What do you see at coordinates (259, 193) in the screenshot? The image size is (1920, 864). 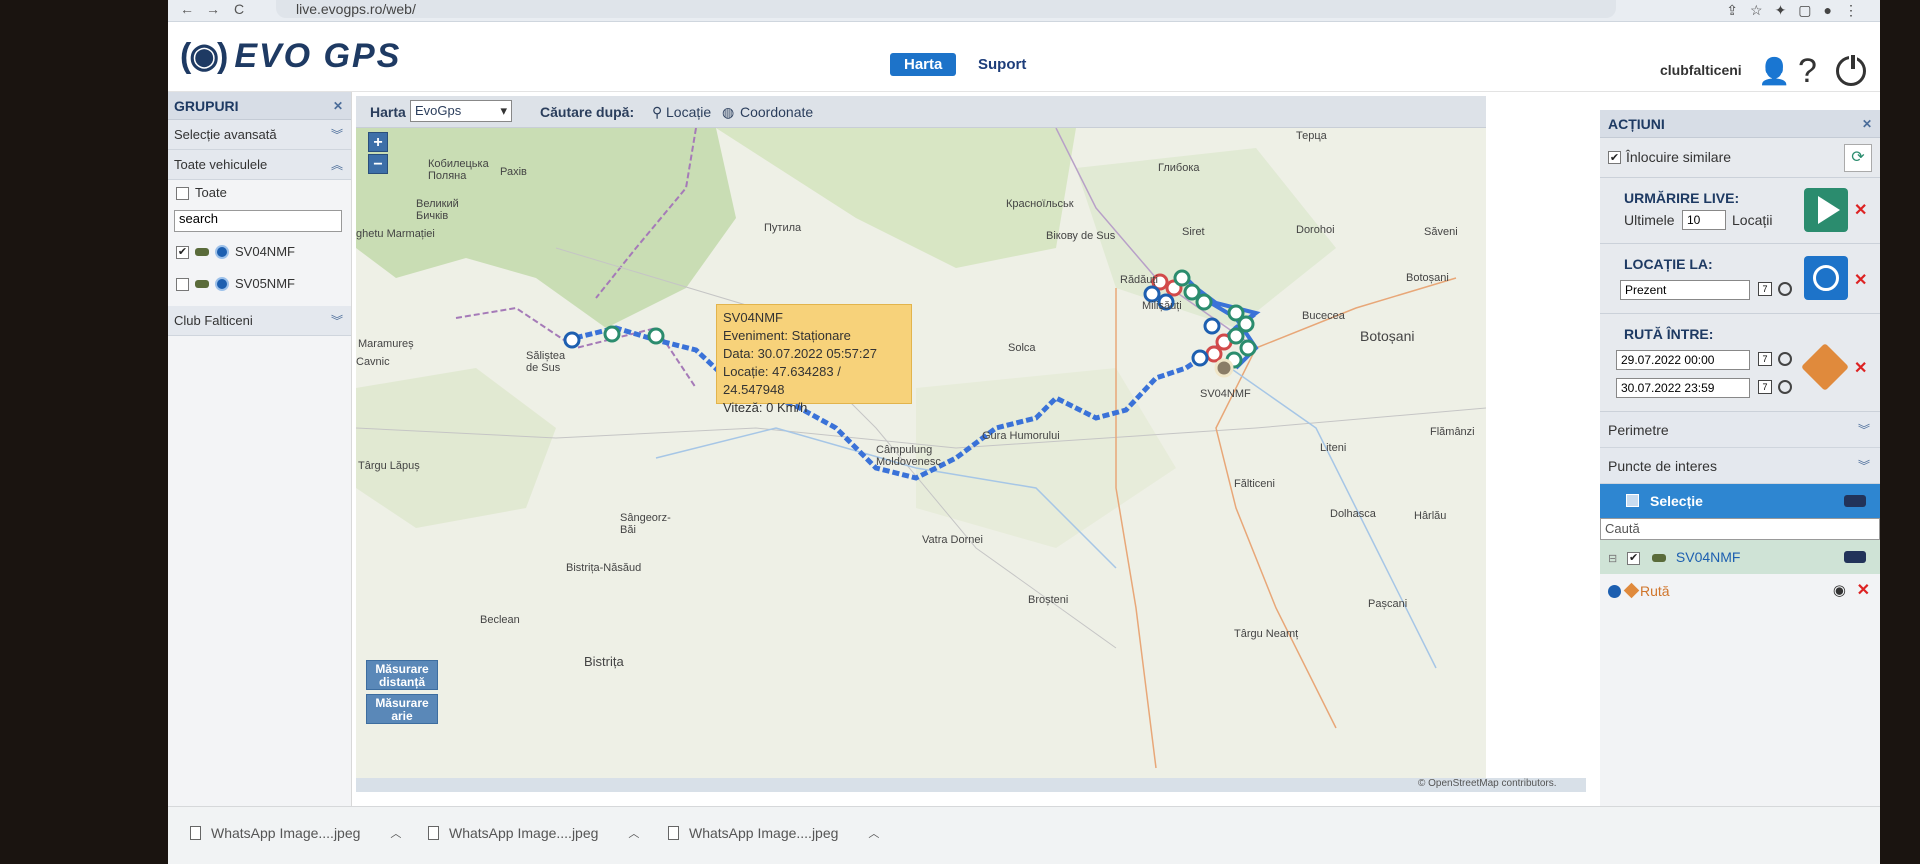 I see `select-all-row: Toate` at bounding box center [259, 193].